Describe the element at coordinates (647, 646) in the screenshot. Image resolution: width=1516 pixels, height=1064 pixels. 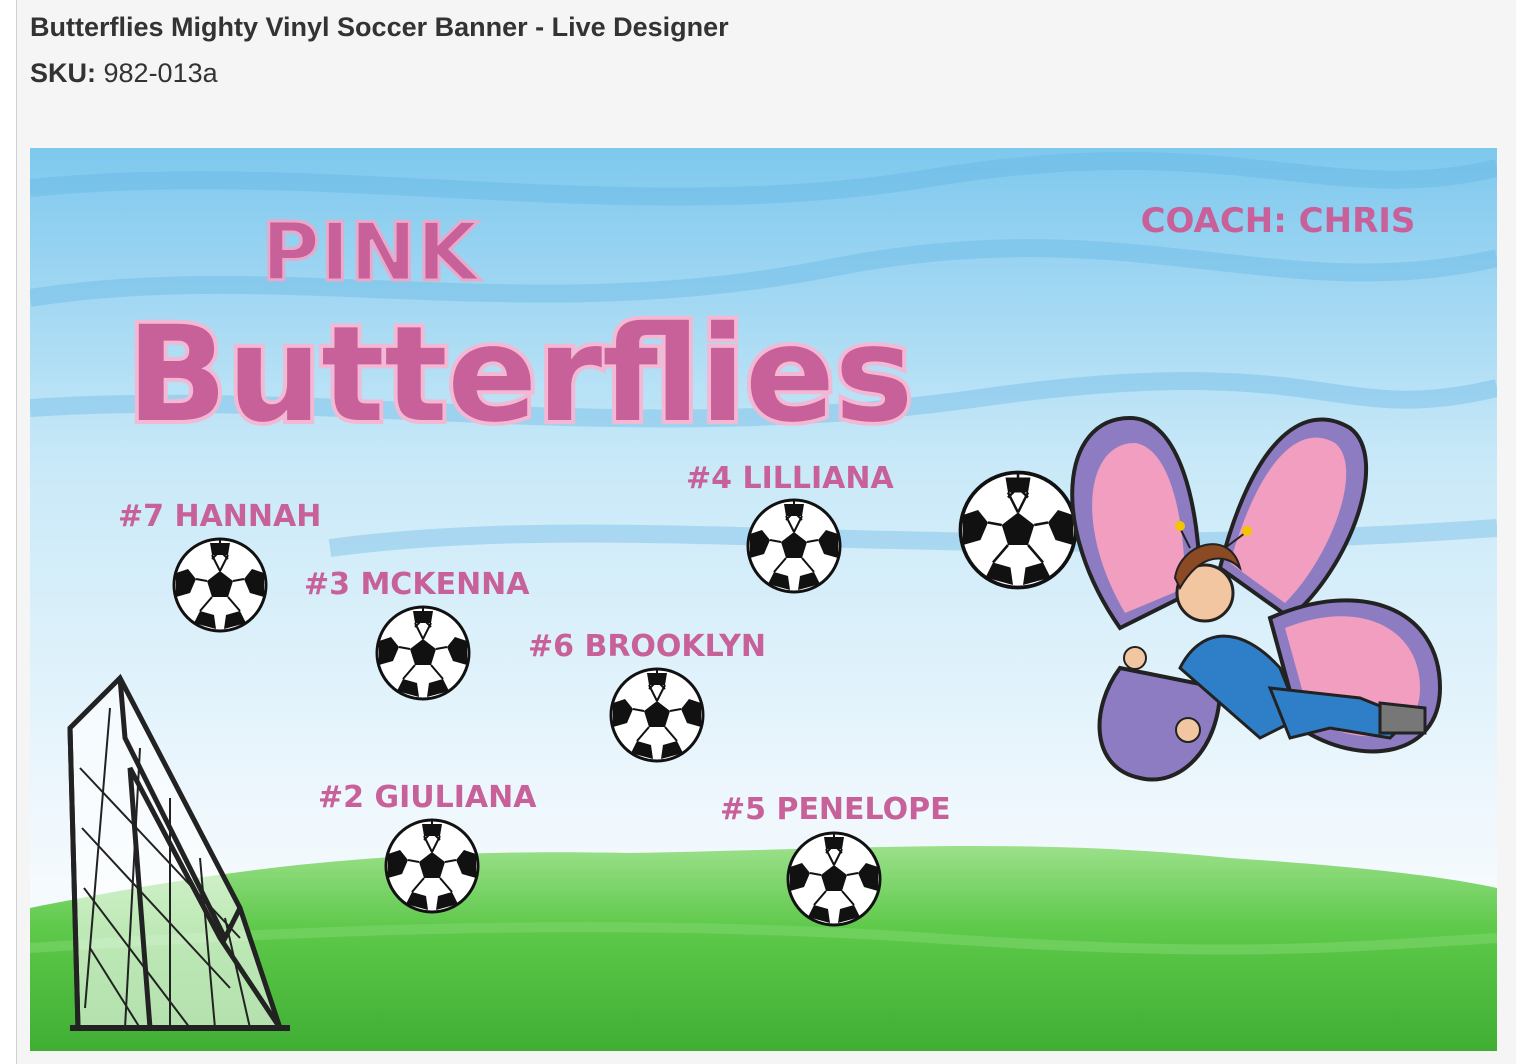
I see `player-name: #6 BROOKLYN` at that location.